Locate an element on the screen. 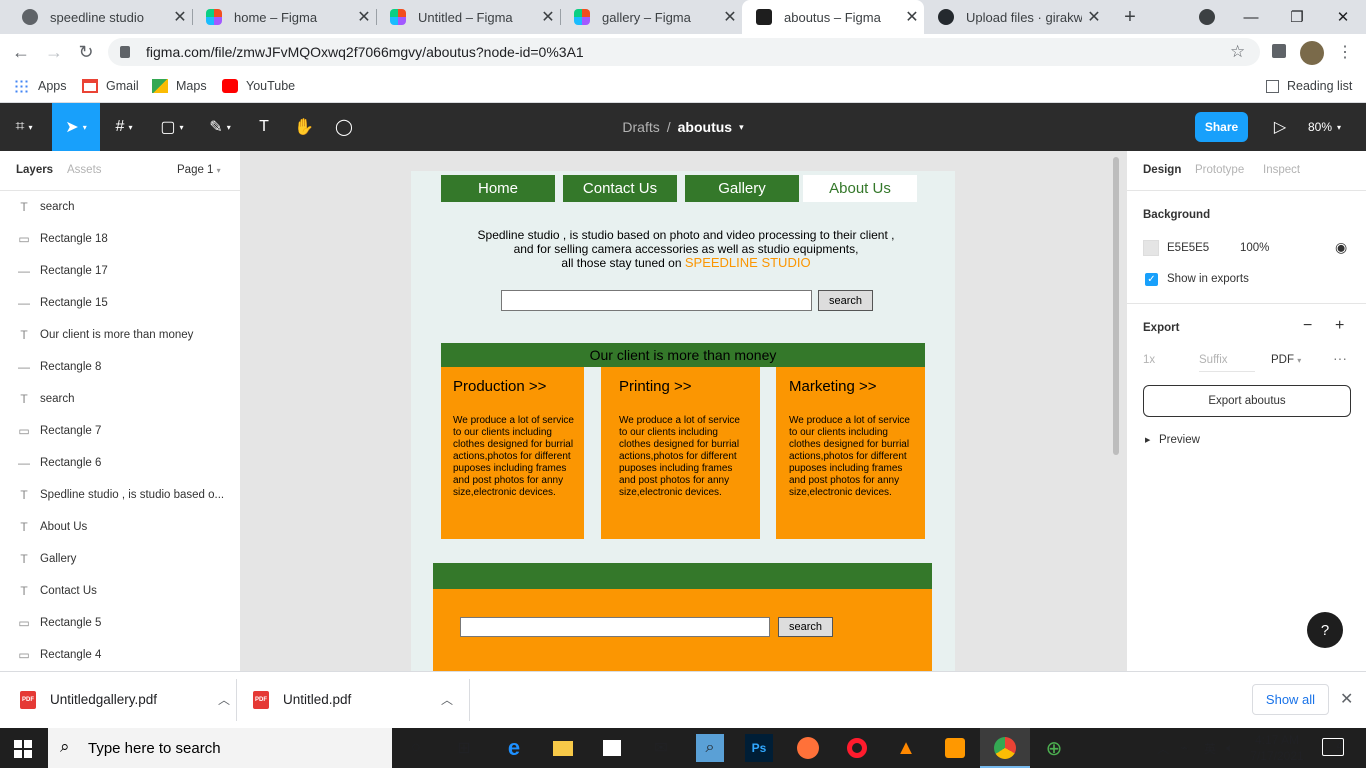  tab-home-figma: home – Figma ✕ is located at coordinates (284, 17).